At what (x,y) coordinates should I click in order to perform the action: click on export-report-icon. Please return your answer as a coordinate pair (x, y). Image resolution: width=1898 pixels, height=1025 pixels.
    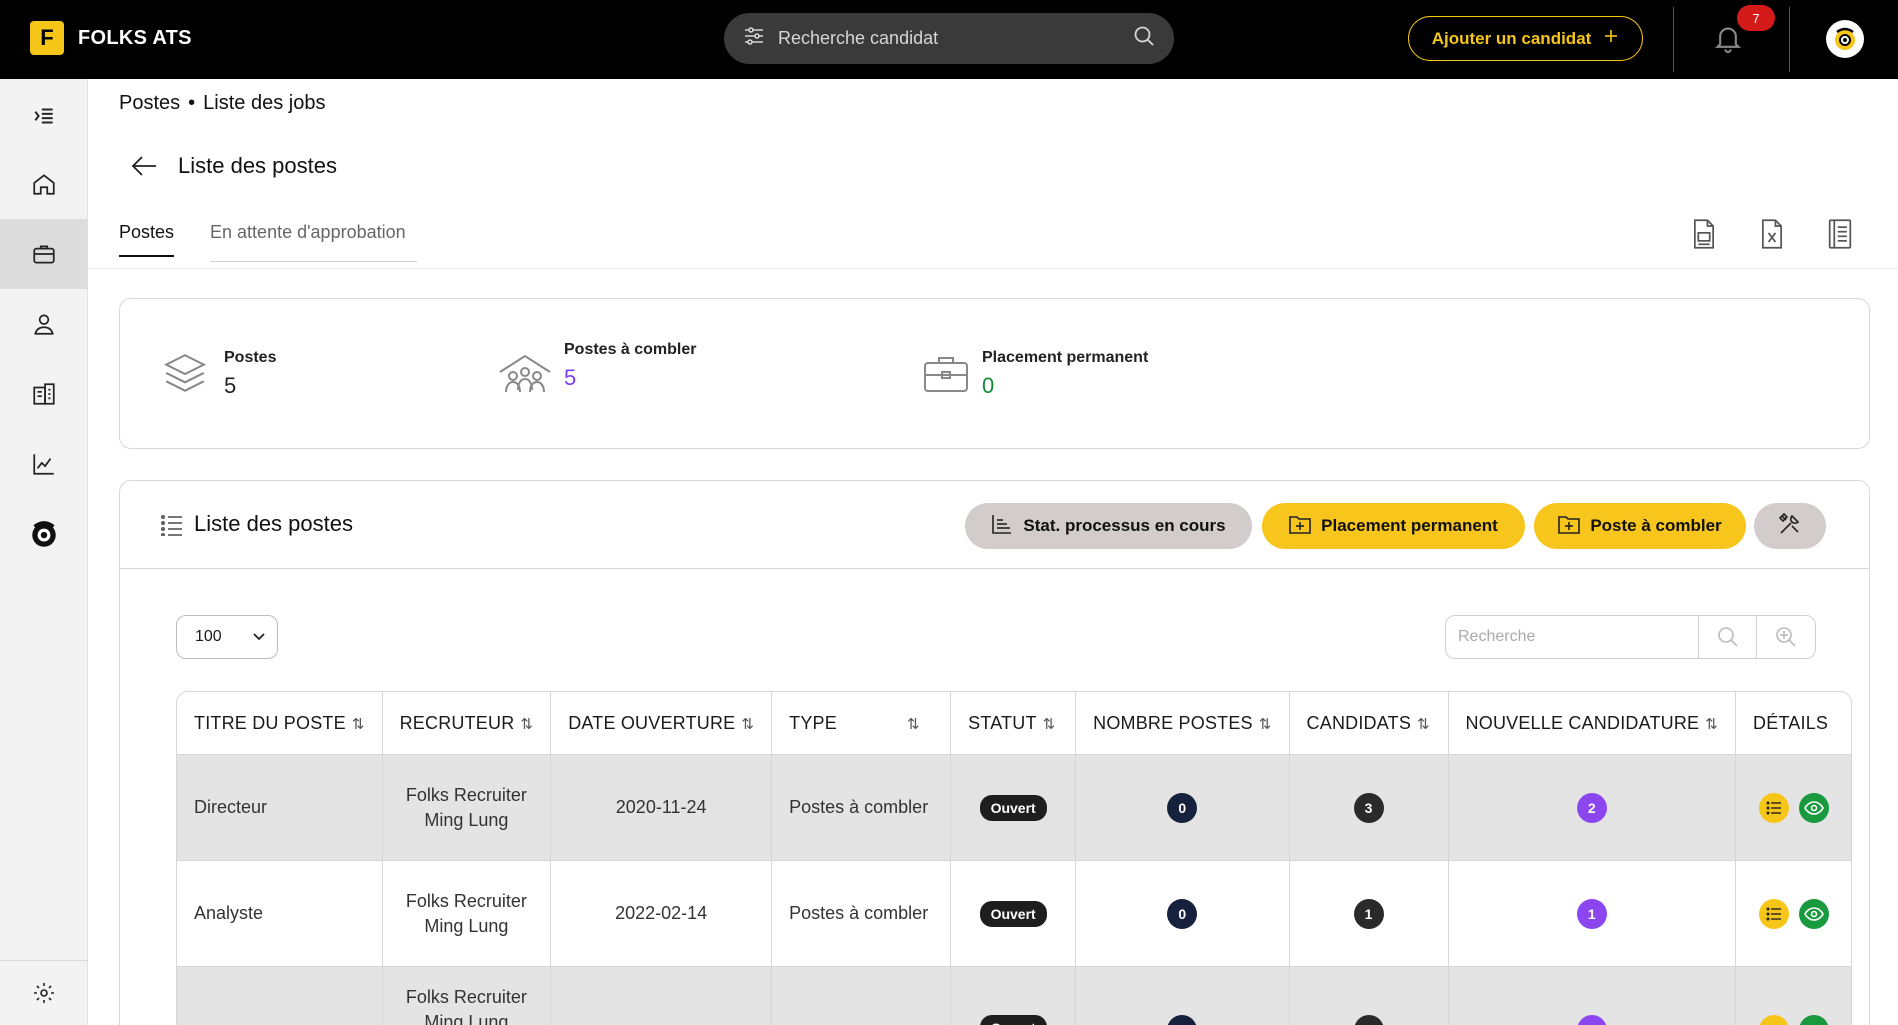
    Looking at the image, I should click on (1840, 236).